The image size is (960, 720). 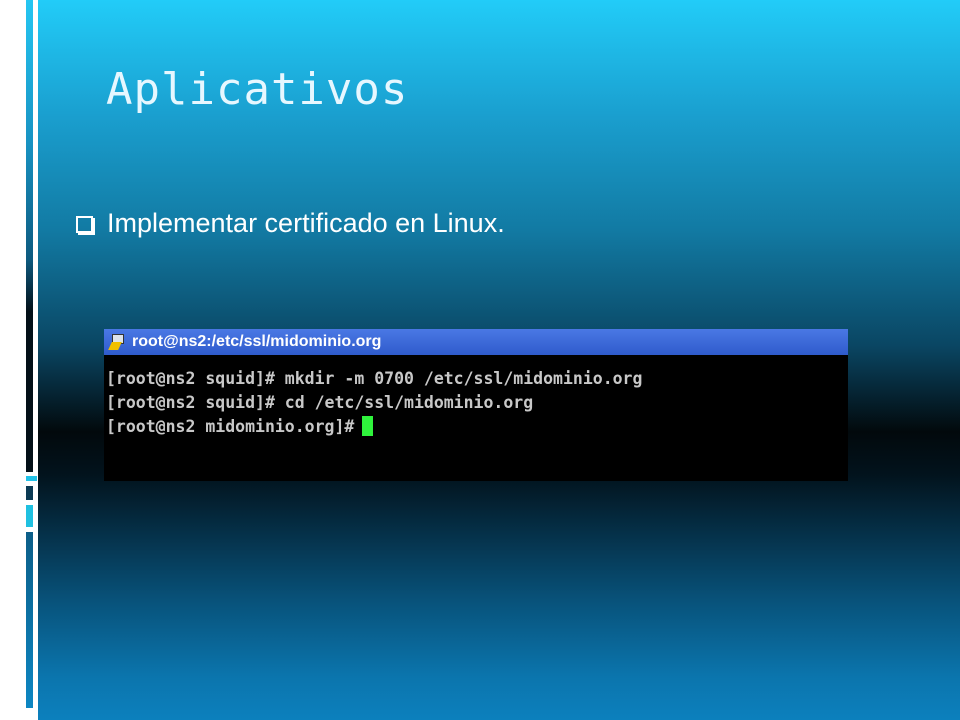 I want to click on terminal-prompt-line: [root@ns2 midominio.org]#, so click(x=477, y=427).